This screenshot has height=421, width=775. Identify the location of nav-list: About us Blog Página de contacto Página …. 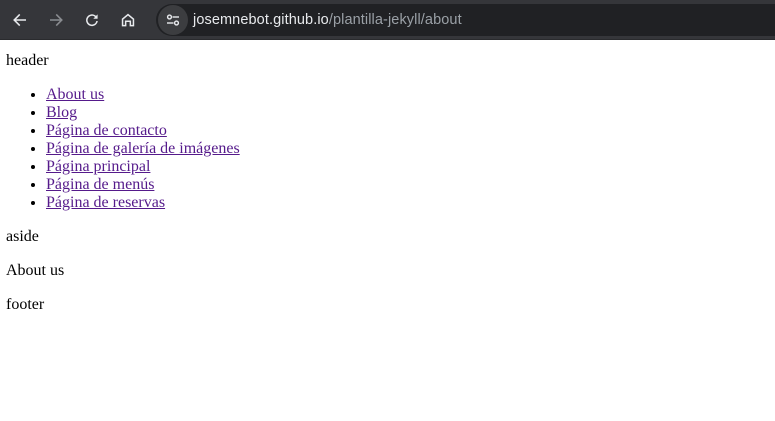
(123, 149).